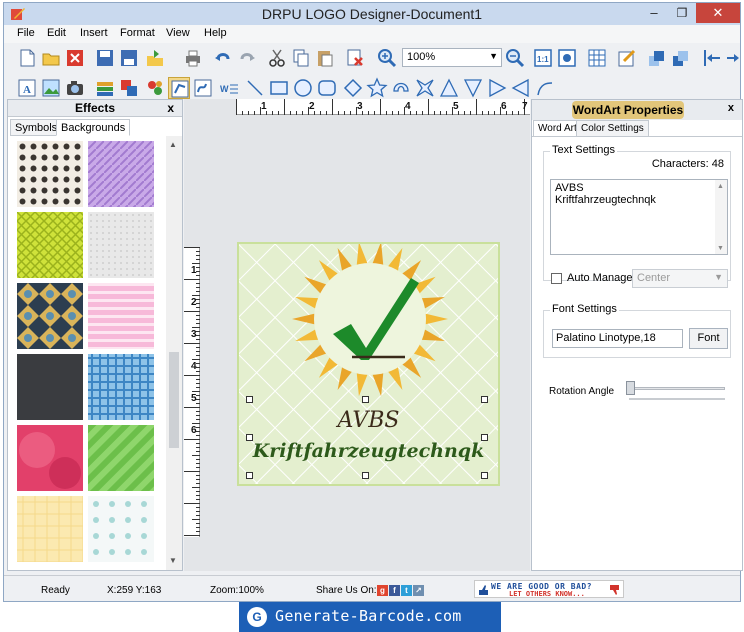  Describe the element at coordinates (94, 33) in the screenshot. I see `menu-insert: Insert` at that location.